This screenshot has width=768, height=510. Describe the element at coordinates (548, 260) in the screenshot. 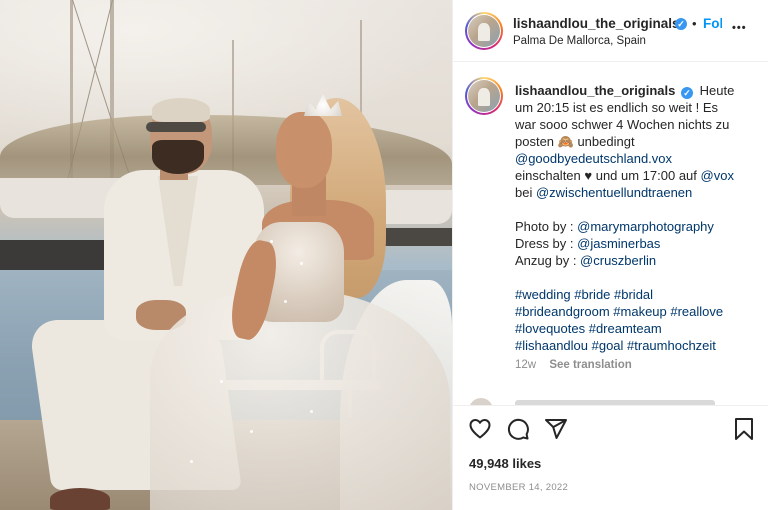

I see `caption-text: Anzug by :` at that location.